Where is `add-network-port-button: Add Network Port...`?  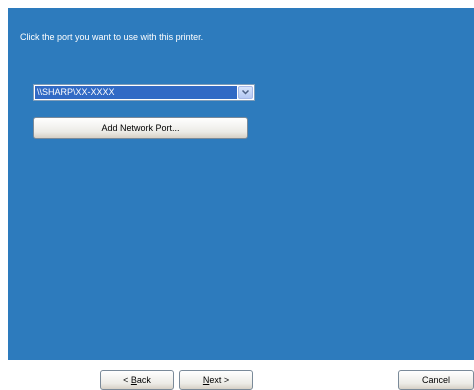
add-network-port-button: Add Network Port... is located at coordinates (140, 128).